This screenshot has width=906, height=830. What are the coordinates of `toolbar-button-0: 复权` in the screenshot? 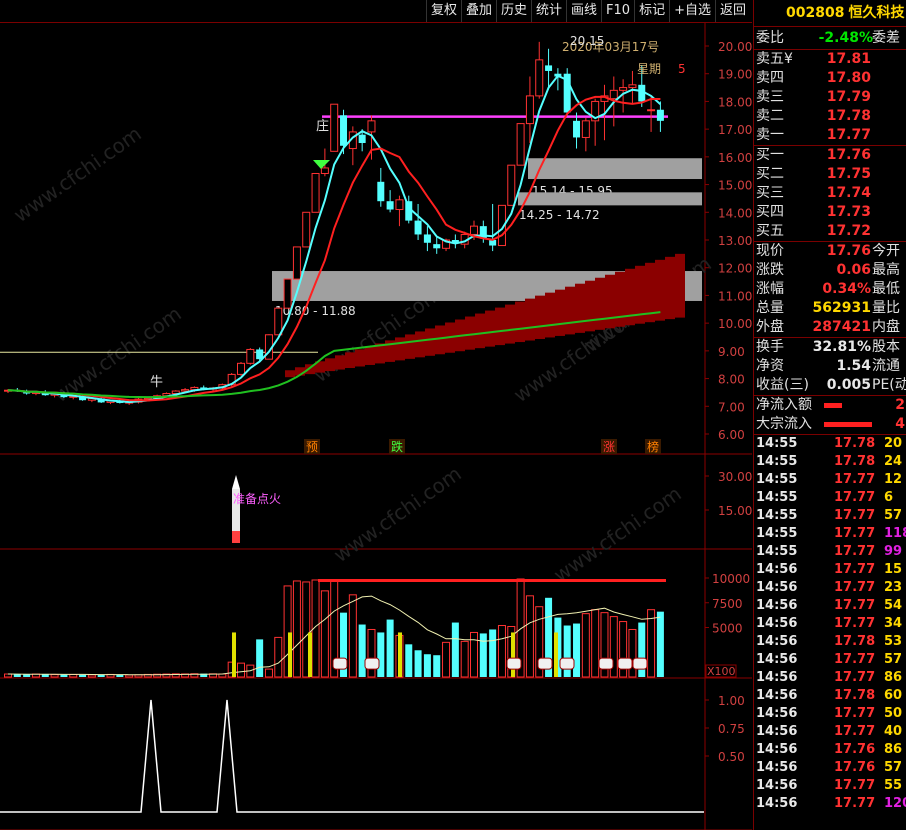 It's located at (443, 11).